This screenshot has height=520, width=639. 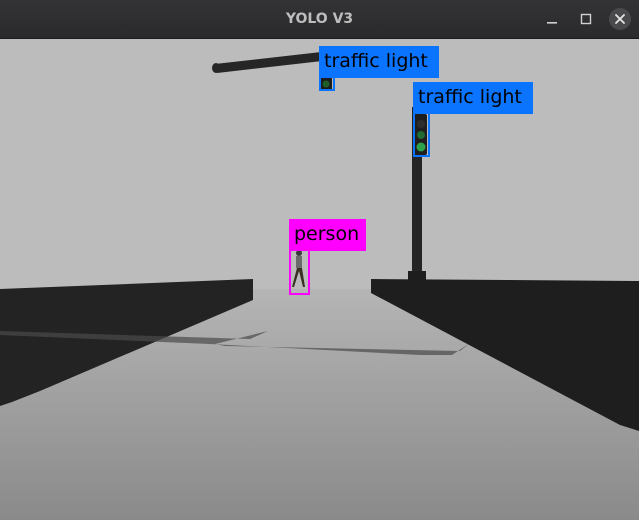 I want to click on traffic-light-label-2: traffic light, so click(x=473, y=98).